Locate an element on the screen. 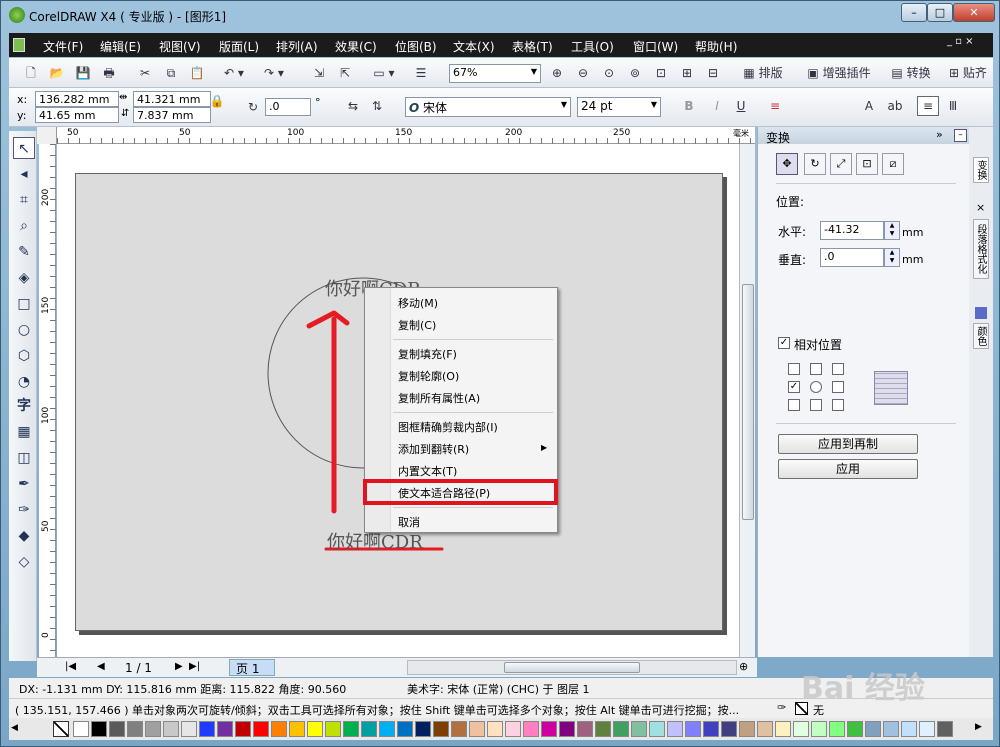 The width and height of the screenshot is (1000, 747). anchor-bottom-left is located at coordinates (794, 405).